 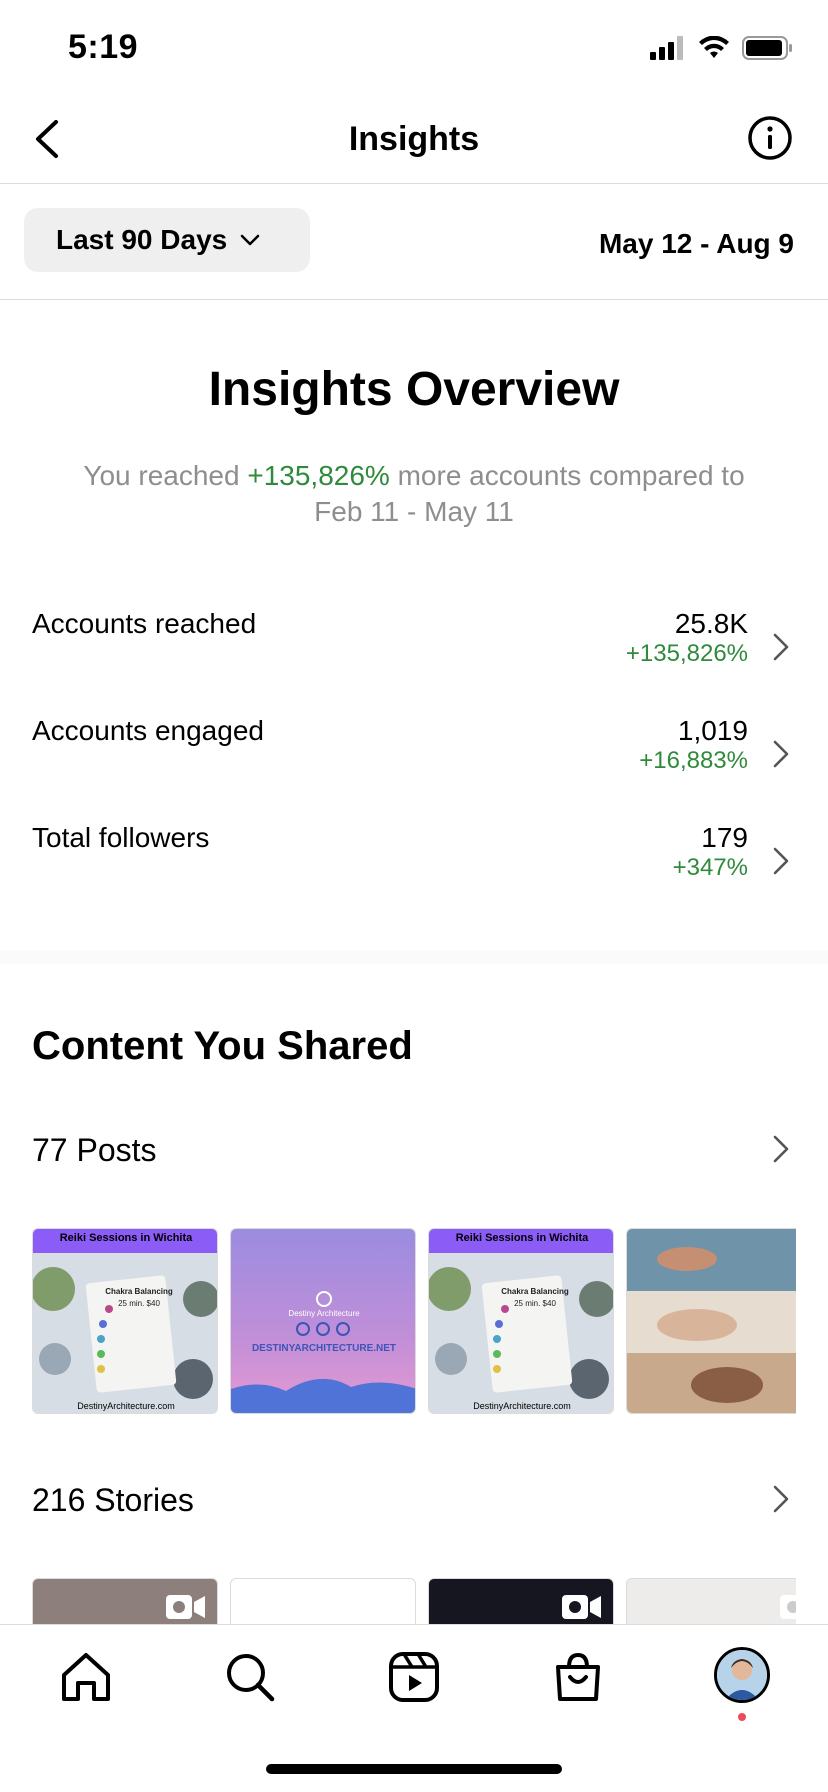 What do you see at coordinates (121, 837) in the screenshot?
I see `metric-label: Total followers` at bounding box center [121, 837].